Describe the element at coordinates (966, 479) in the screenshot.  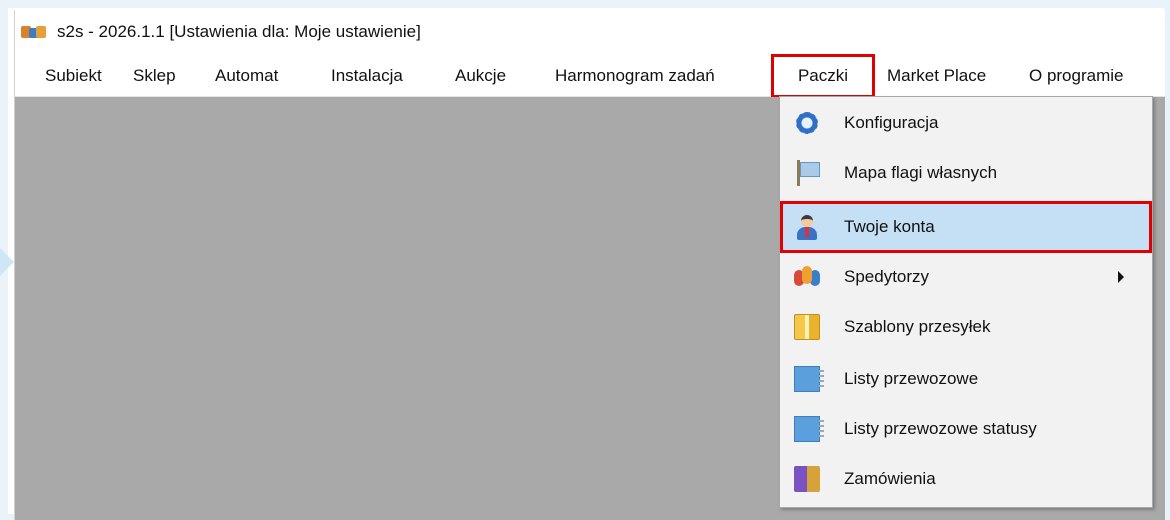
I see `menu-item-zamowienia: Zamówienia` at that location.